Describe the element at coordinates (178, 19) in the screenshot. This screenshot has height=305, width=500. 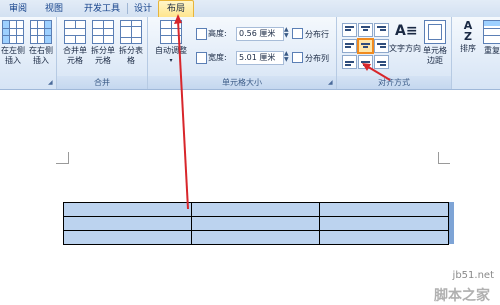
I see `arrow-head-icon` at that location.